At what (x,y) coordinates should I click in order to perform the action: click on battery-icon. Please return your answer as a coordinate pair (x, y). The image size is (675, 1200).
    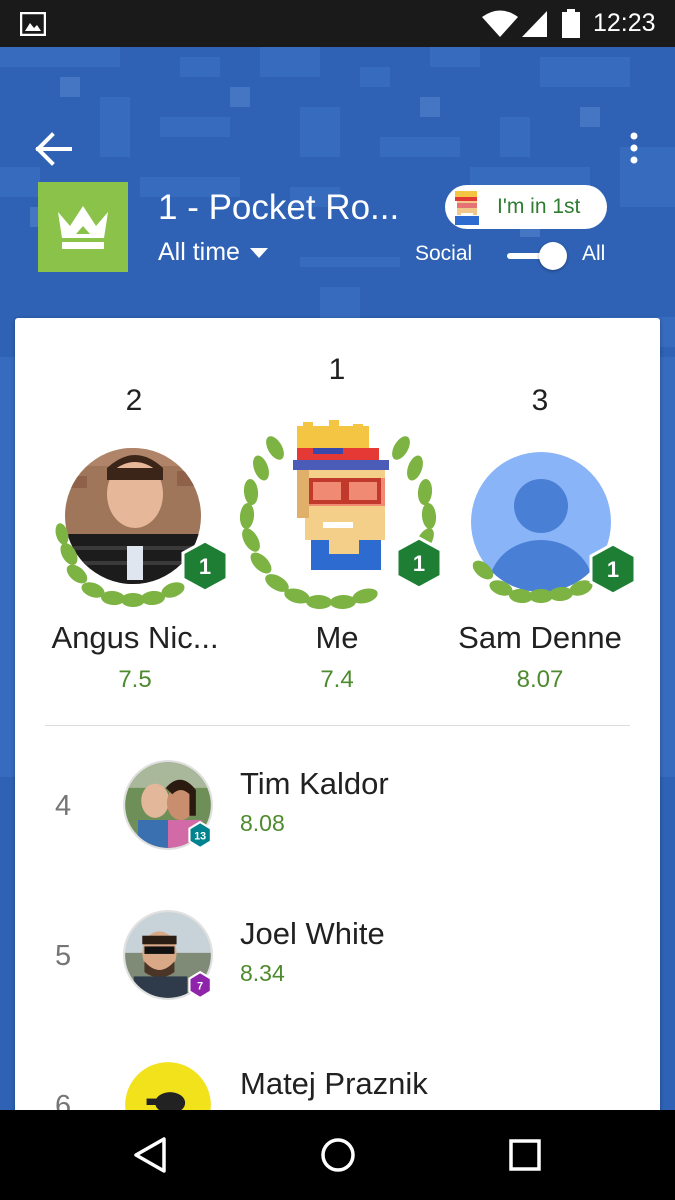
    Looking at the image, I should click on (571, 23).